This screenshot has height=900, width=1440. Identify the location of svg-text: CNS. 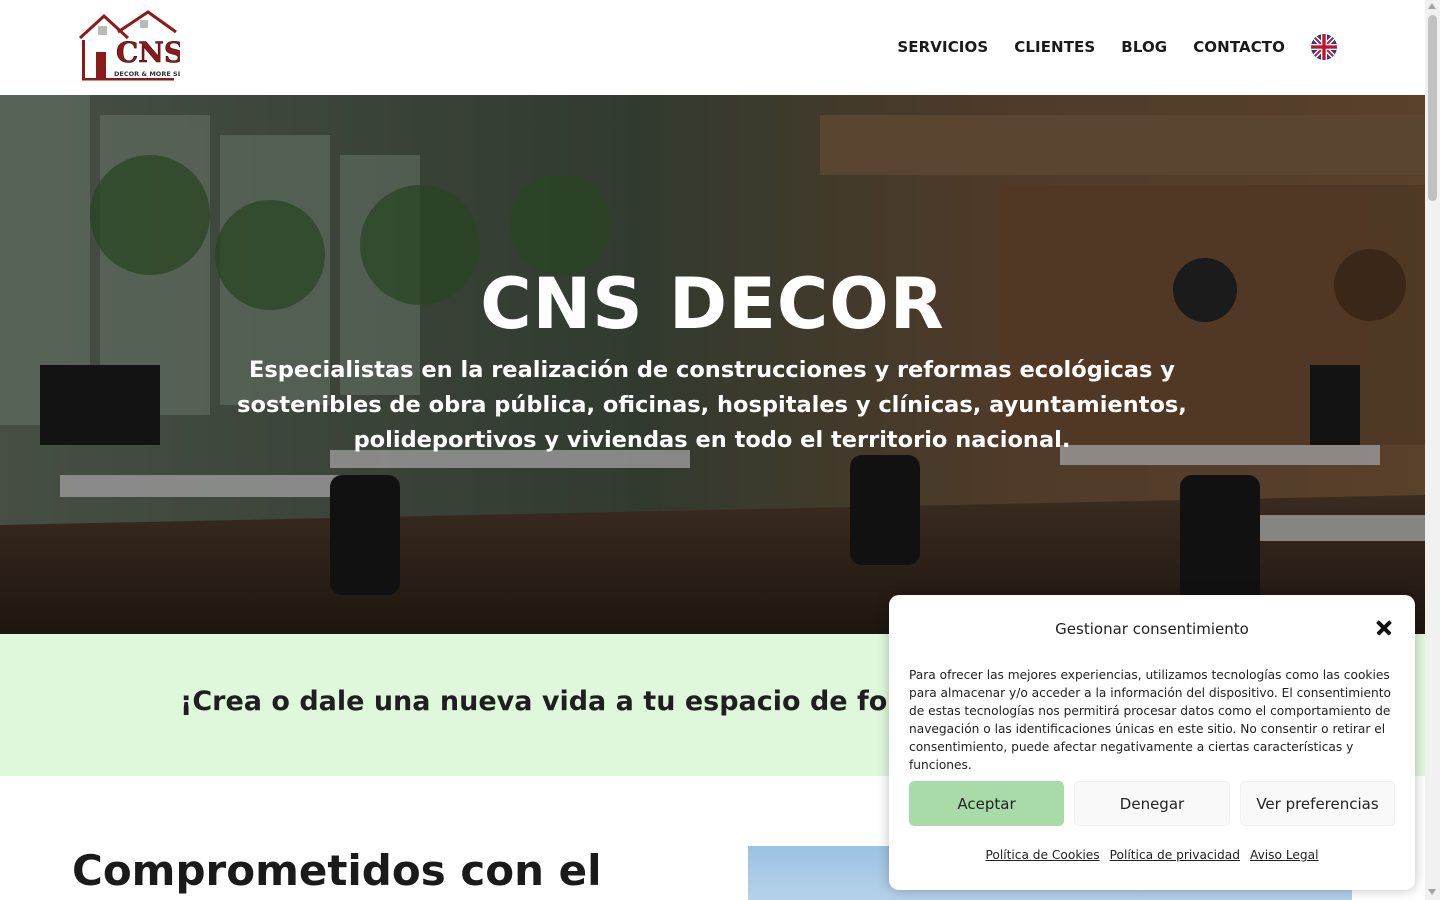
(148, 52).